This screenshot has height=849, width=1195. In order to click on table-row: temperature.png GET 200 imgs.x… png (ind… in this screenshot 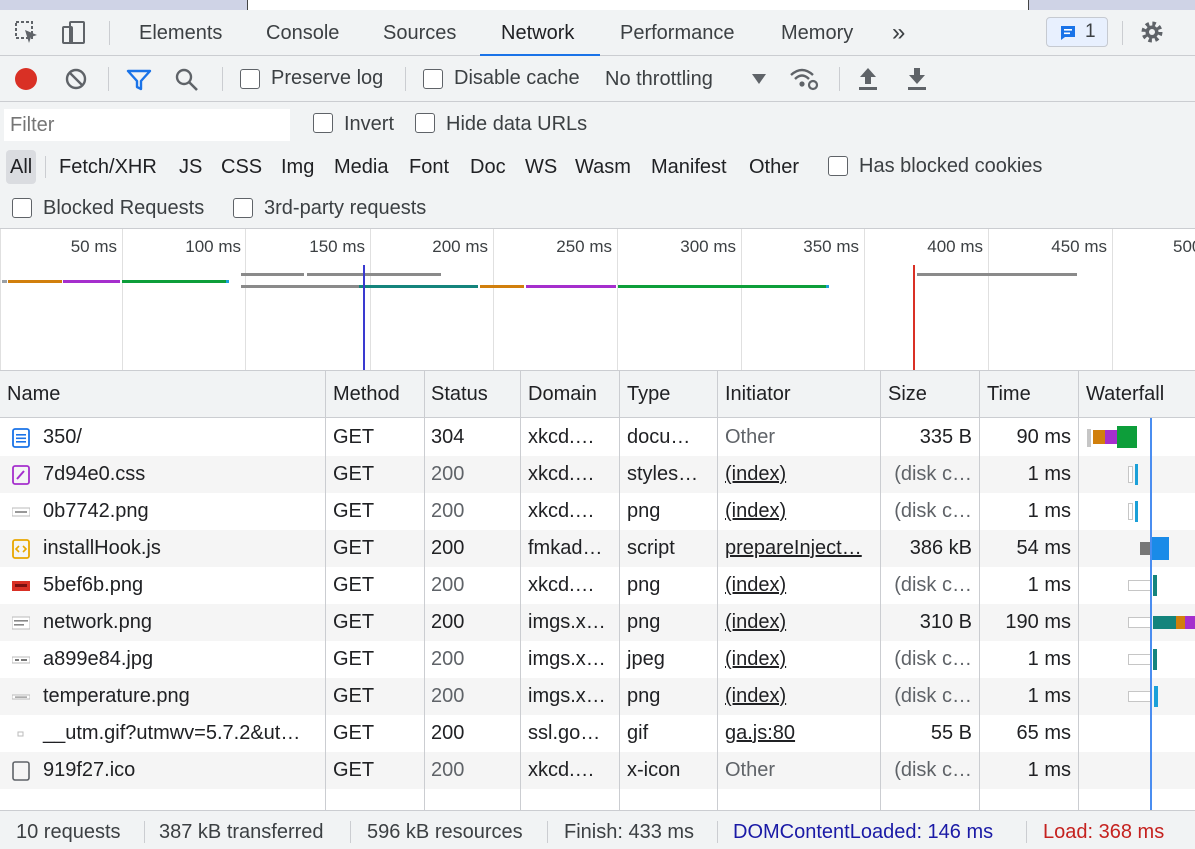, I will do `click(597, 696)`.